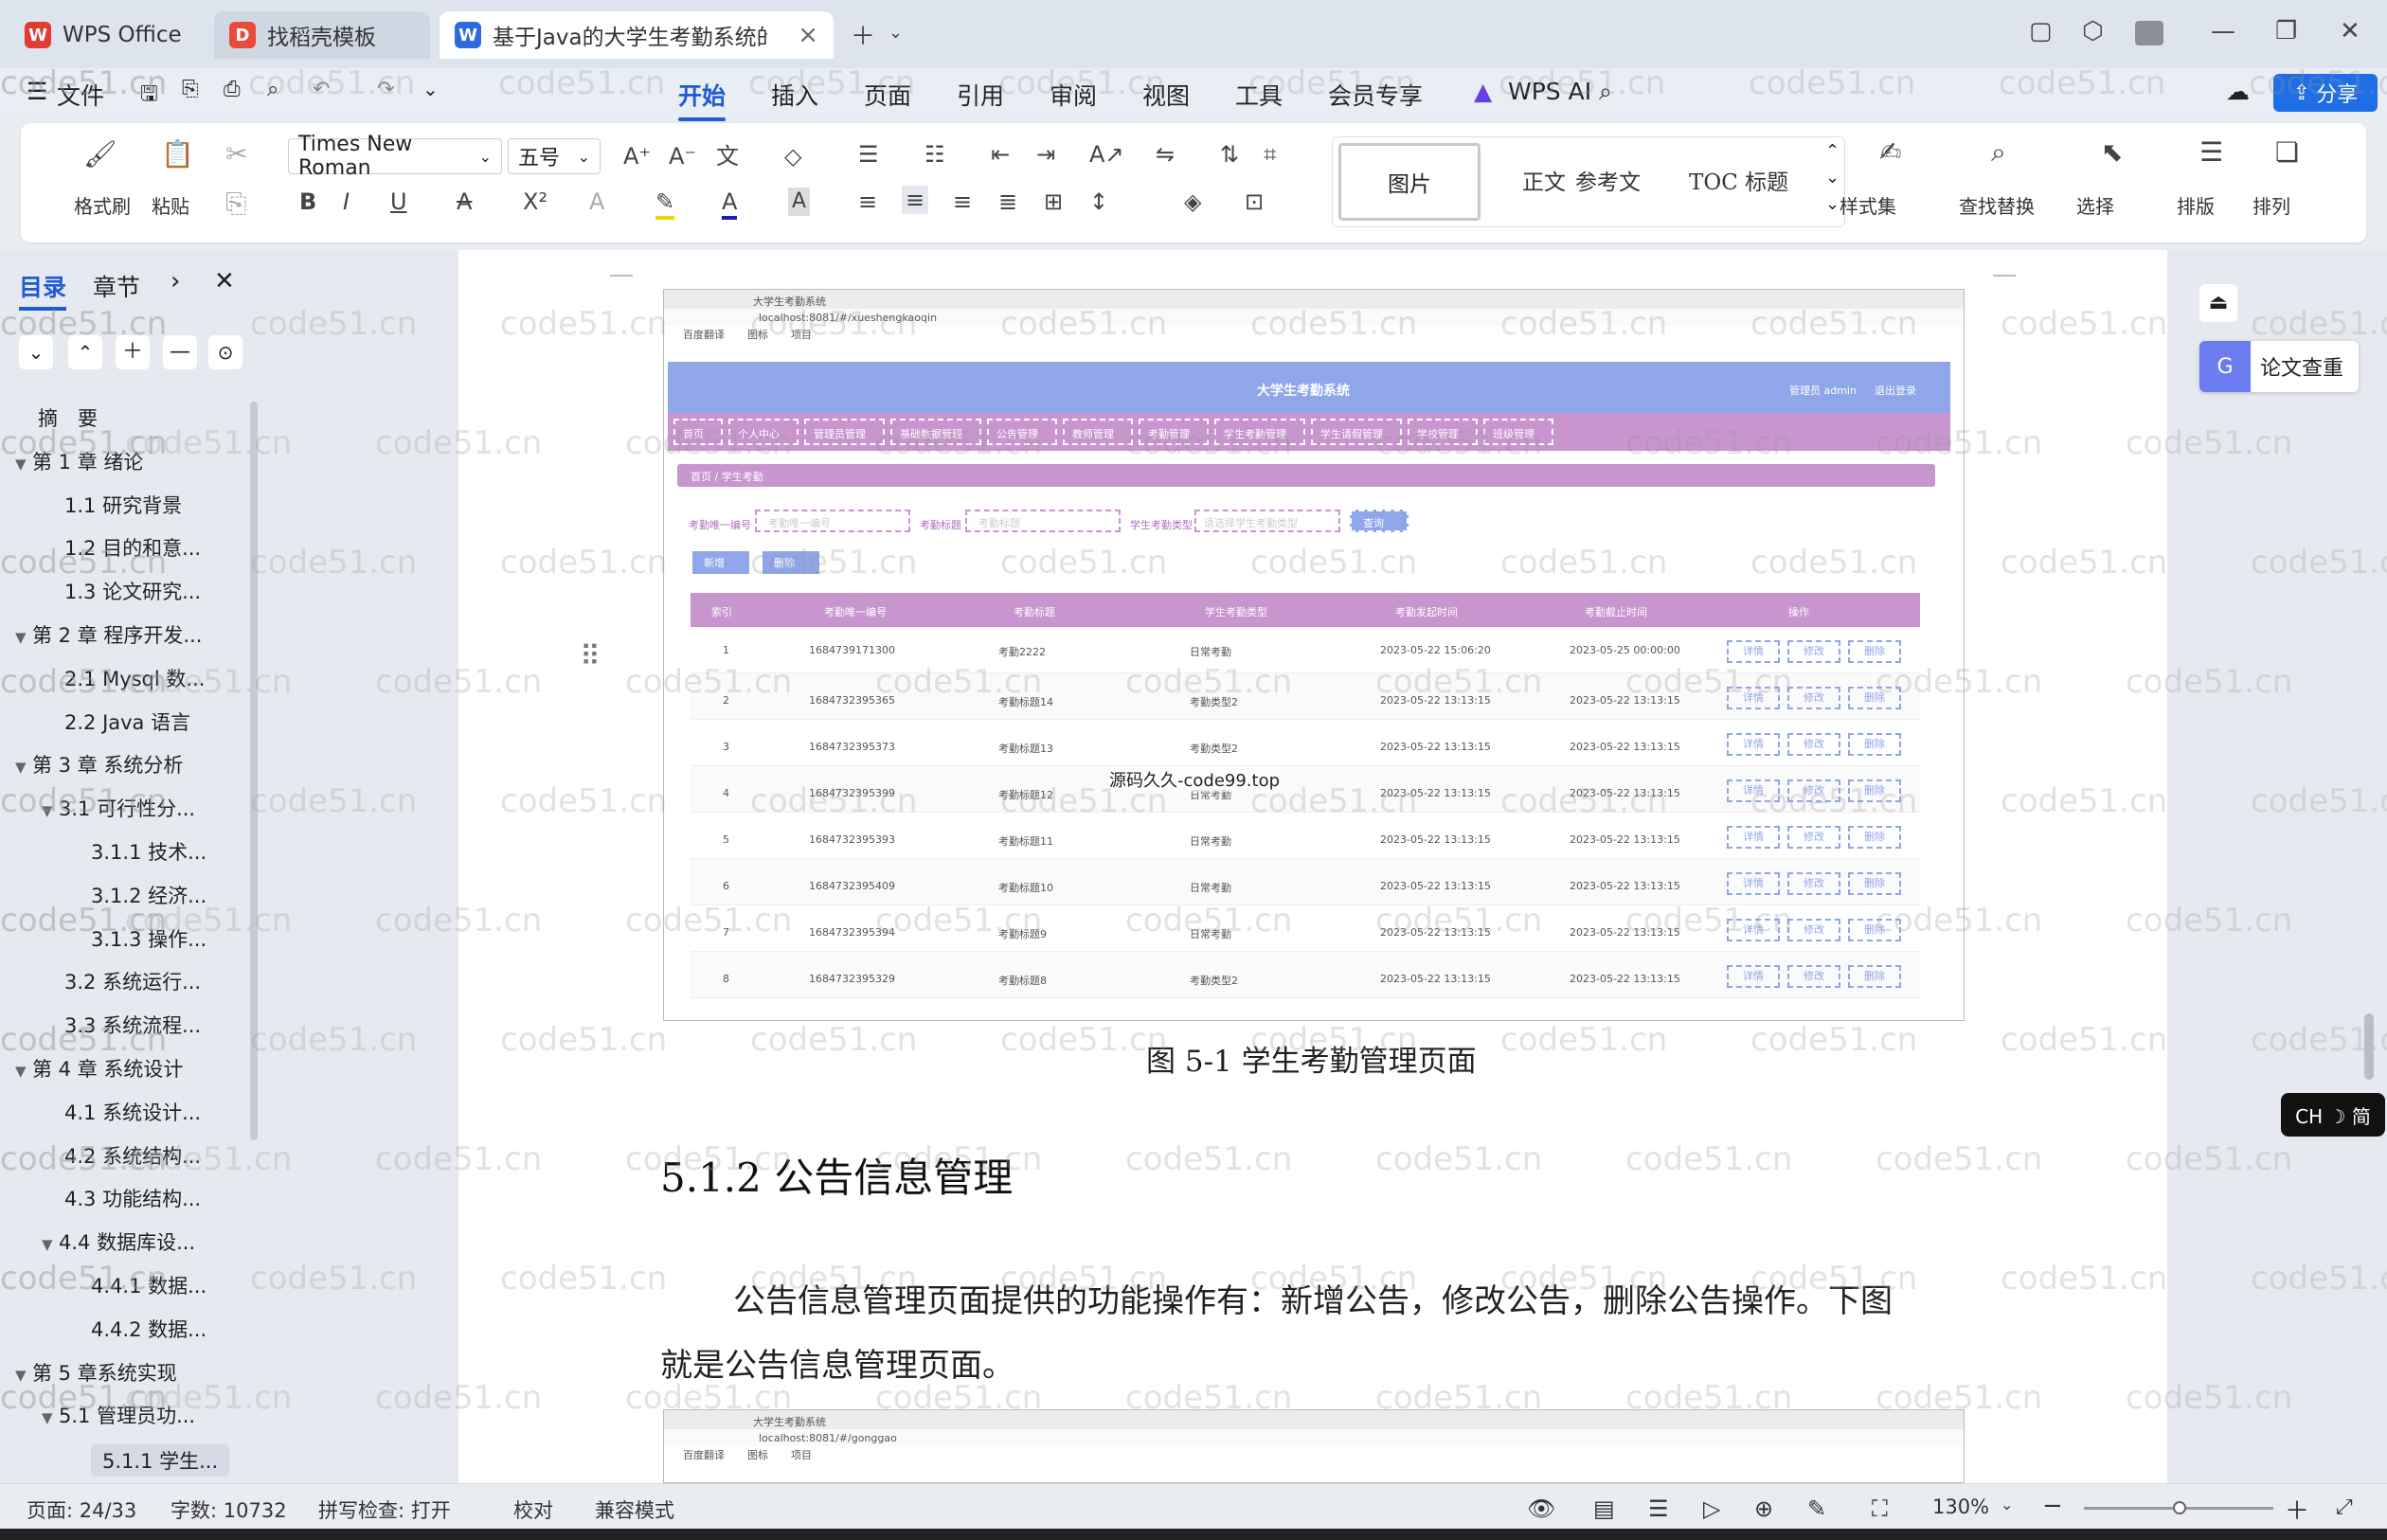 The width and height of the screenshot is (2387, 1540). I want to click on tab-docer-templates: D 找稻壳模板, so click(322, 35).